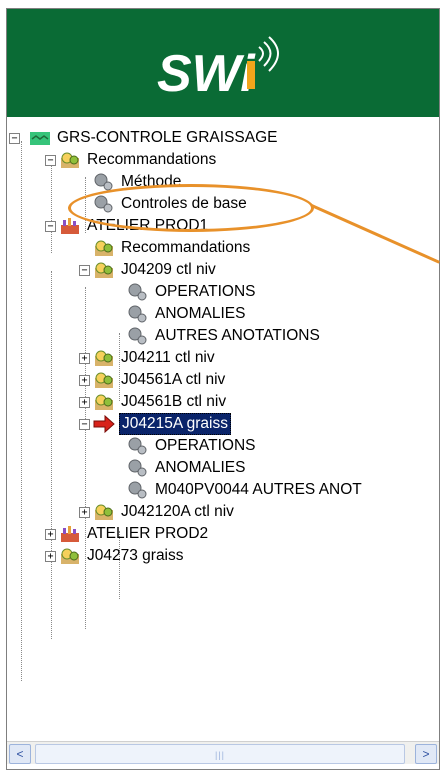 Image resolution: width=445 pixels, height=774 pixels. I want to click on tree-node-label: AUTRES ANOTATIONS, so click(237, 335).